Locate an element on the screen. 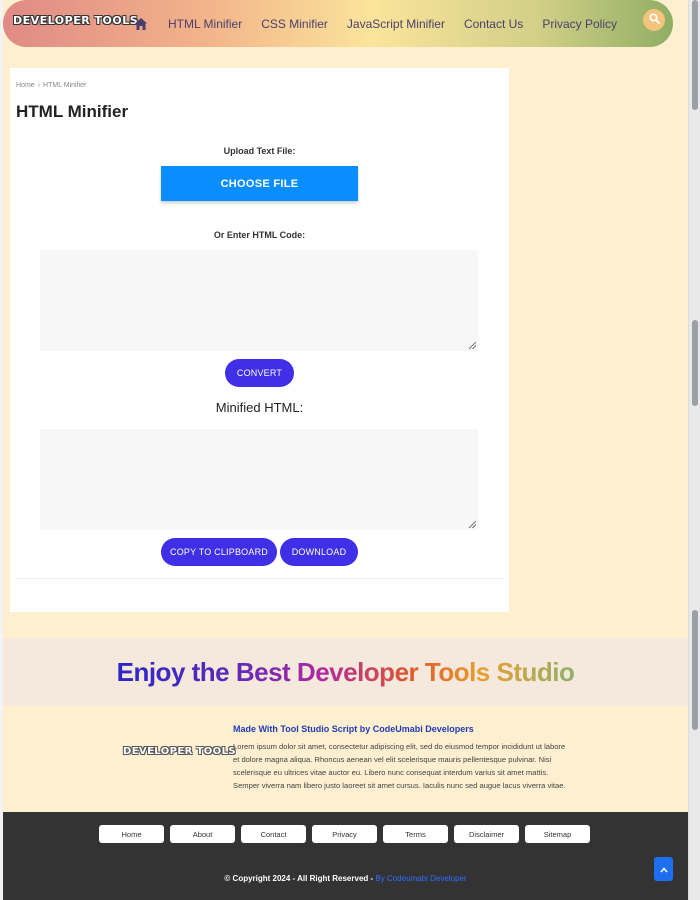  copyright-text: © Copyright 2024 - All Right Reserved - is located at coordinates (300, 878).